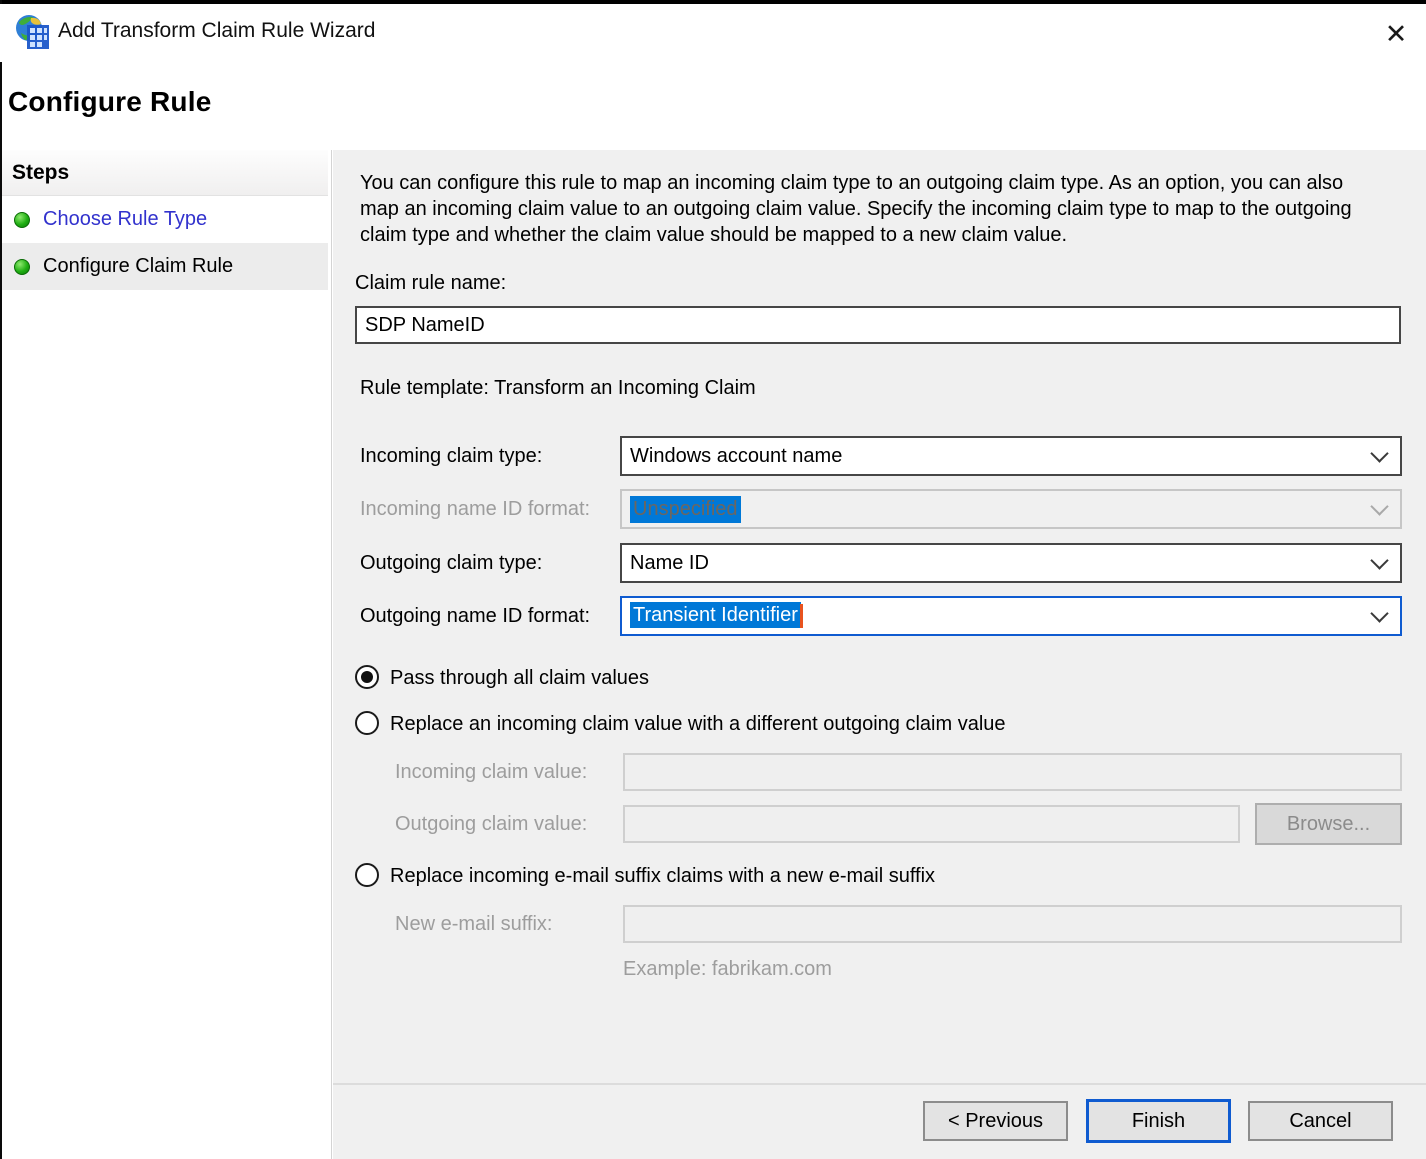 This screenshot has height=1159, width=1426. What do you see at coordinates (165, 173) in the screenshot?
I see `steps-heading: Steps` at bounding box center [165, 173].